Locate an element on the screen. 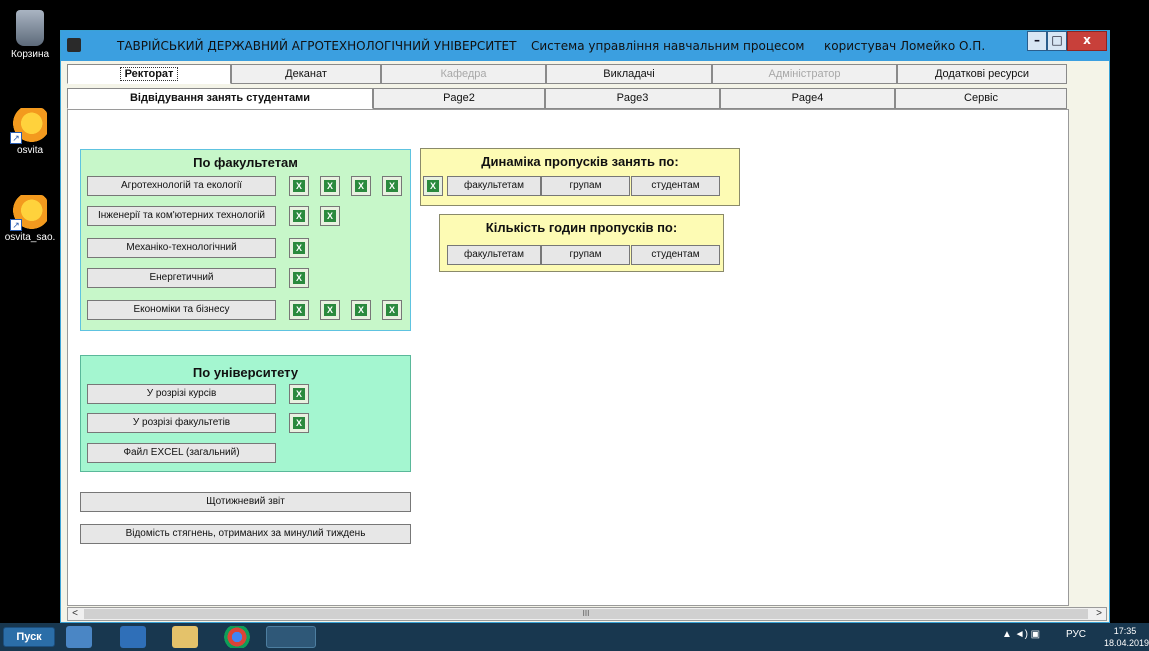 The width and height of the screenshot is (1149, 651). clock: 17:35 18.04.2019 is located at coordinates (1126, 637).